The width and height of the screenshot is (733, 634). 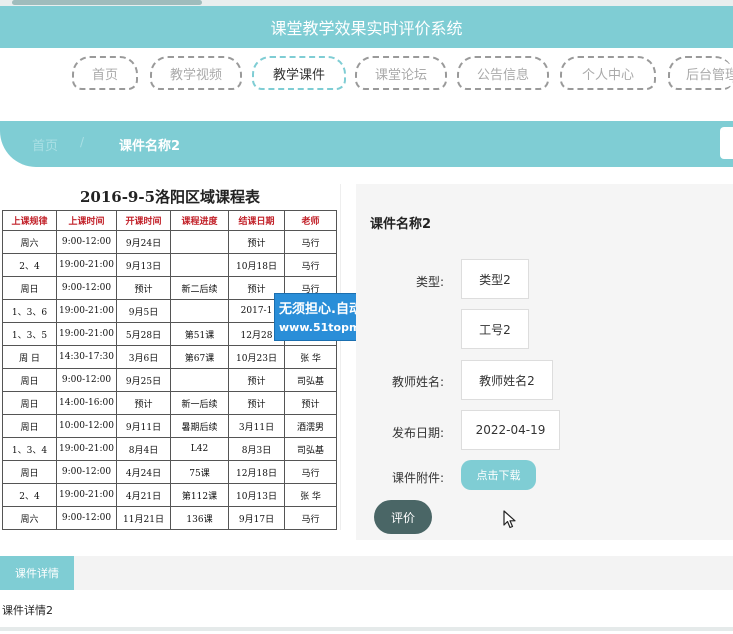 I want to click on nav-tab-label: 教学视频, so click(x=195, y=75).